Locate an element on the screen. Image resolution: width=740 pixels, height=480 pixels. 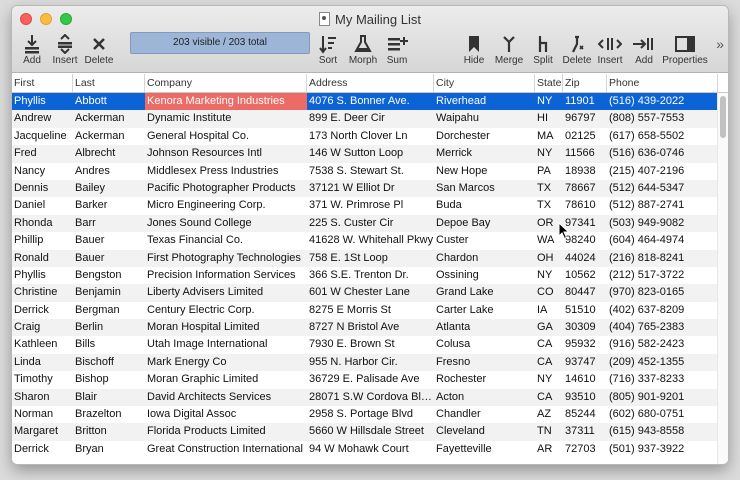
cell-last: Bishop is located at coordinates (109, 379).